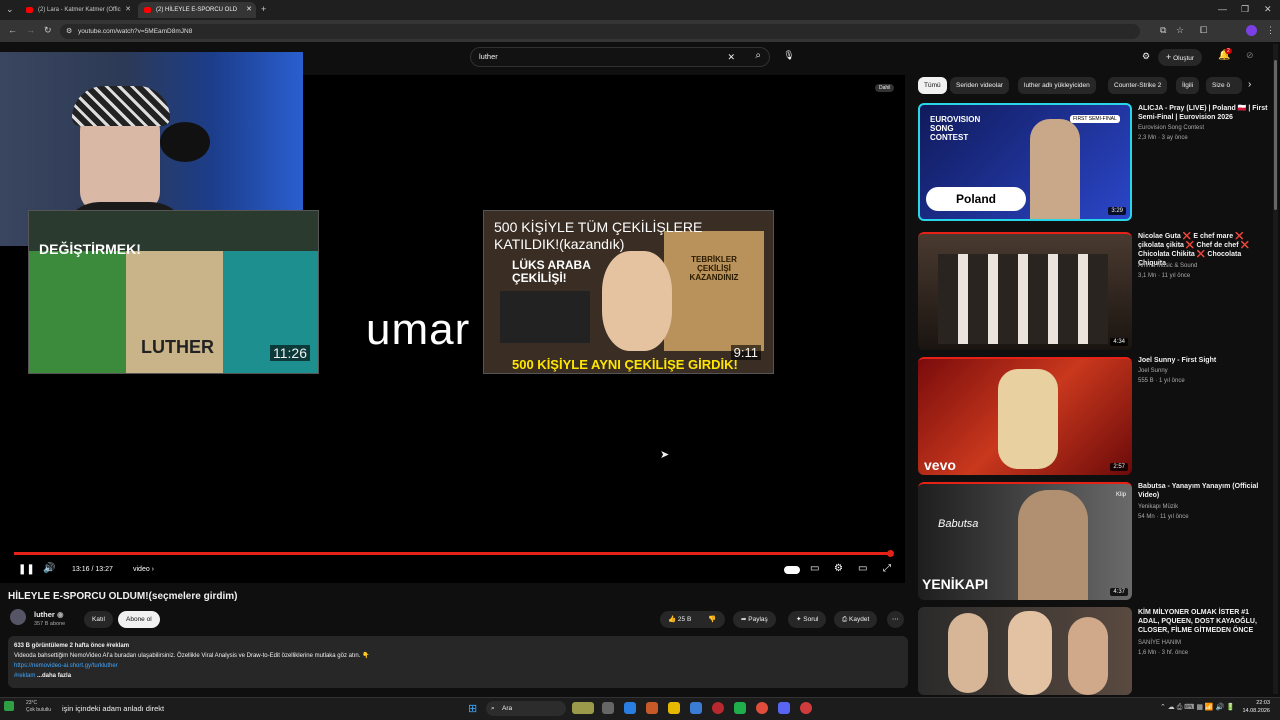  Describe the element at coordinates (814, 568) in the screenshot. I see `subtitles-icon: ▭` at that location.